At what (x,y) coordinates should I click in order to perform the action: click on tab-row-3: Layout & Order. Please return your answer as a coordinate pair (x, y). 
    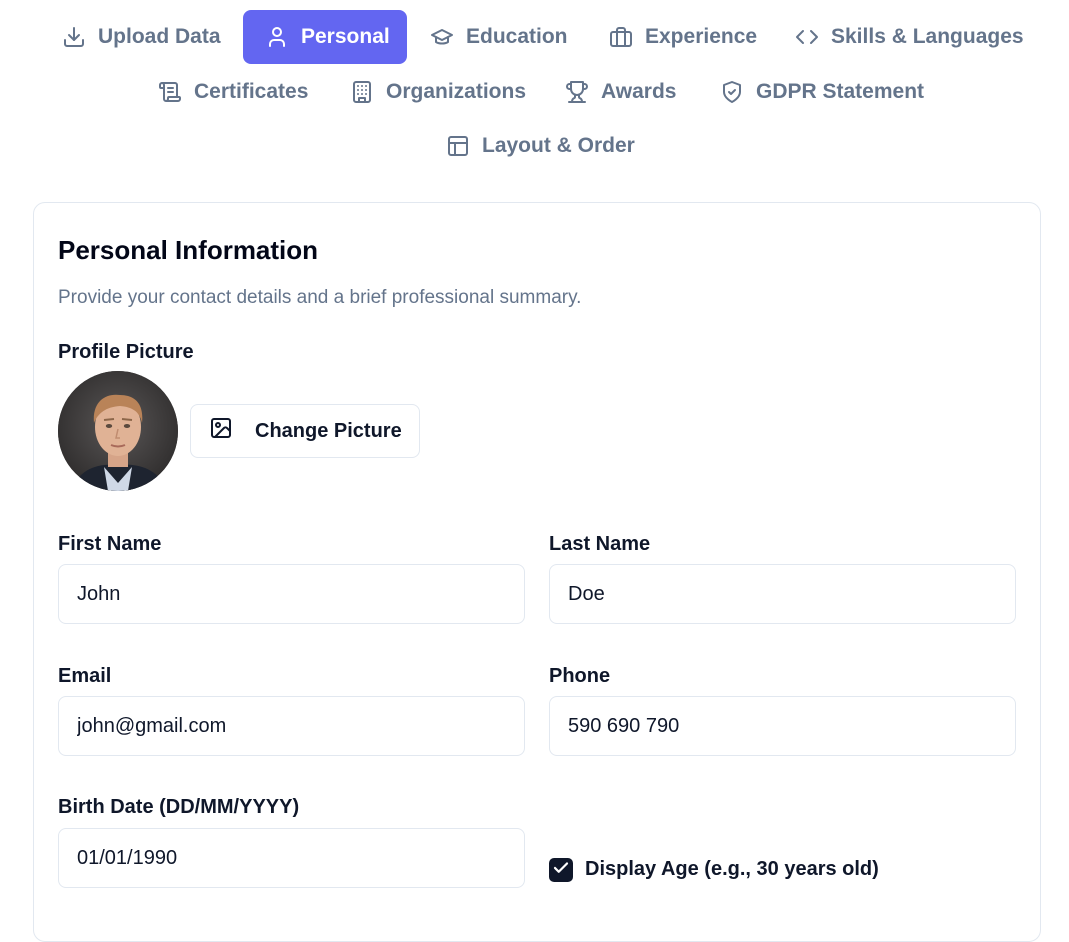
    Looking at the image, I should click on (534, 146).